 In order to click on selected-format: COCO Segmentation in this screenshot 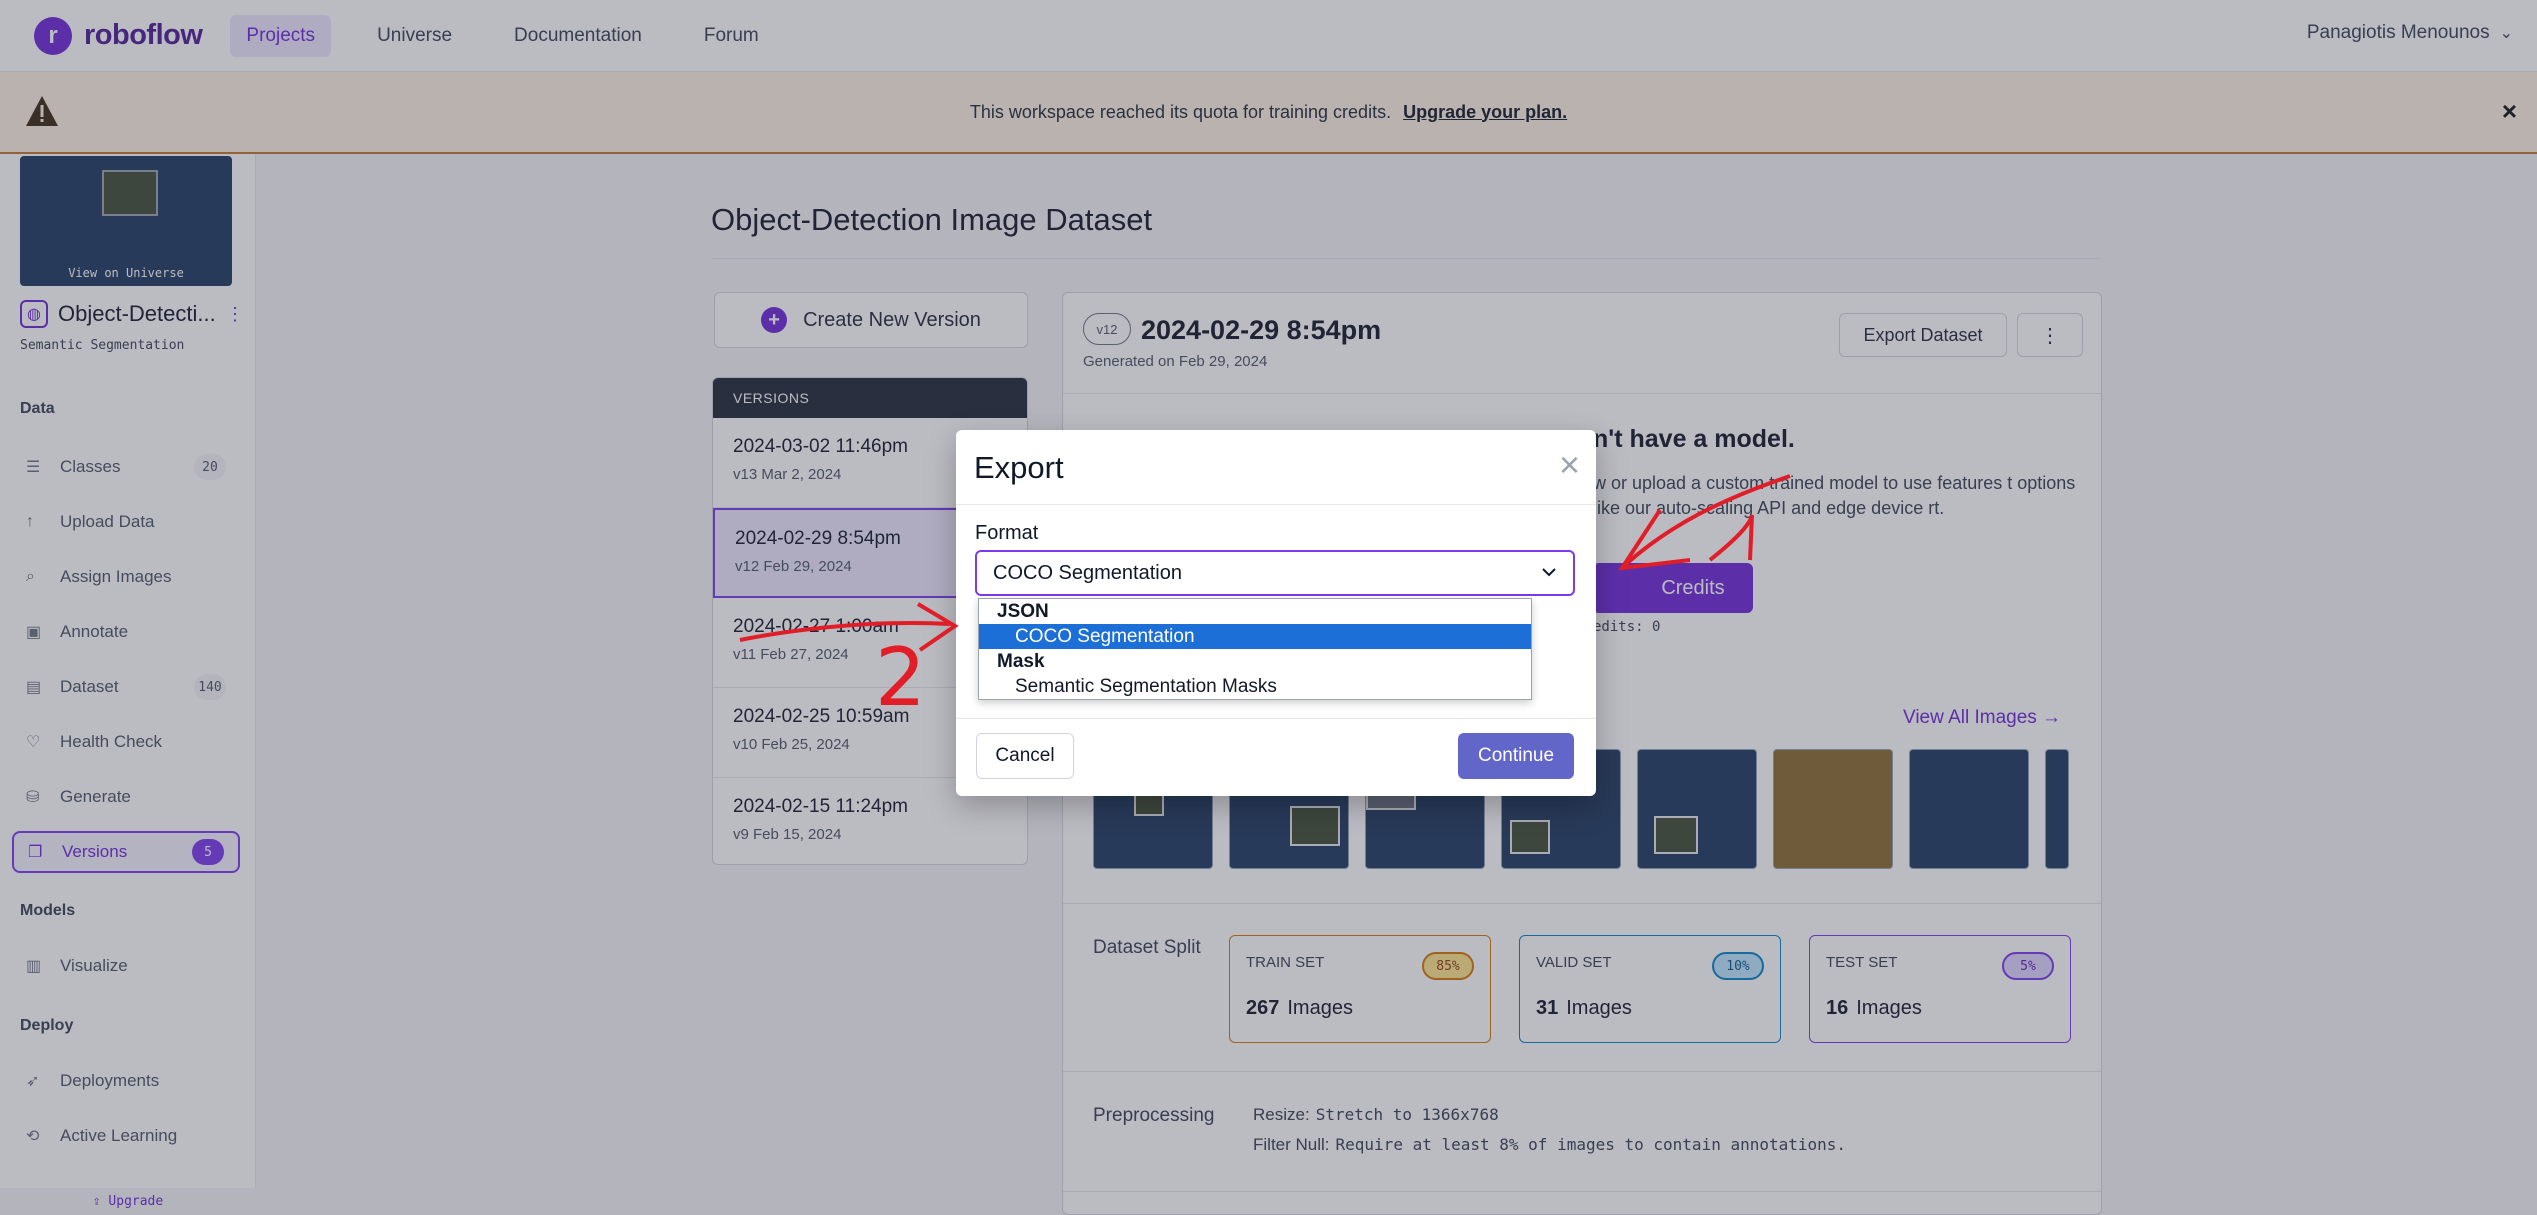, I will do `click(1087, 572)`.